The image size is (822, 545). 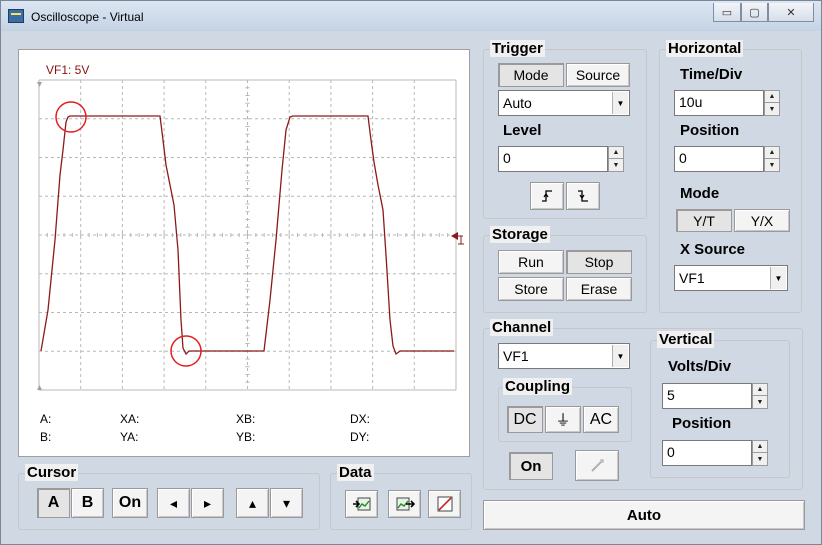 I want to click on cursor-right-button: ▸, so click(x=207, y=503).